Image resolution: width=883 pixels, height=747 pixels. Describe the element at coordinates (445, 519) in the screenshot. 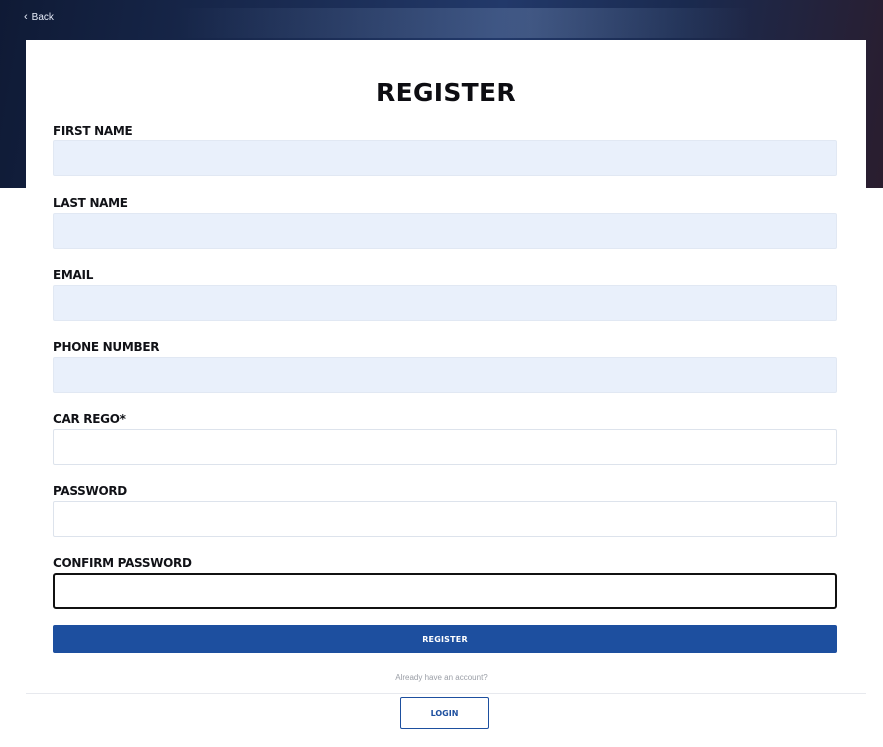

I see `password-field` at that location.